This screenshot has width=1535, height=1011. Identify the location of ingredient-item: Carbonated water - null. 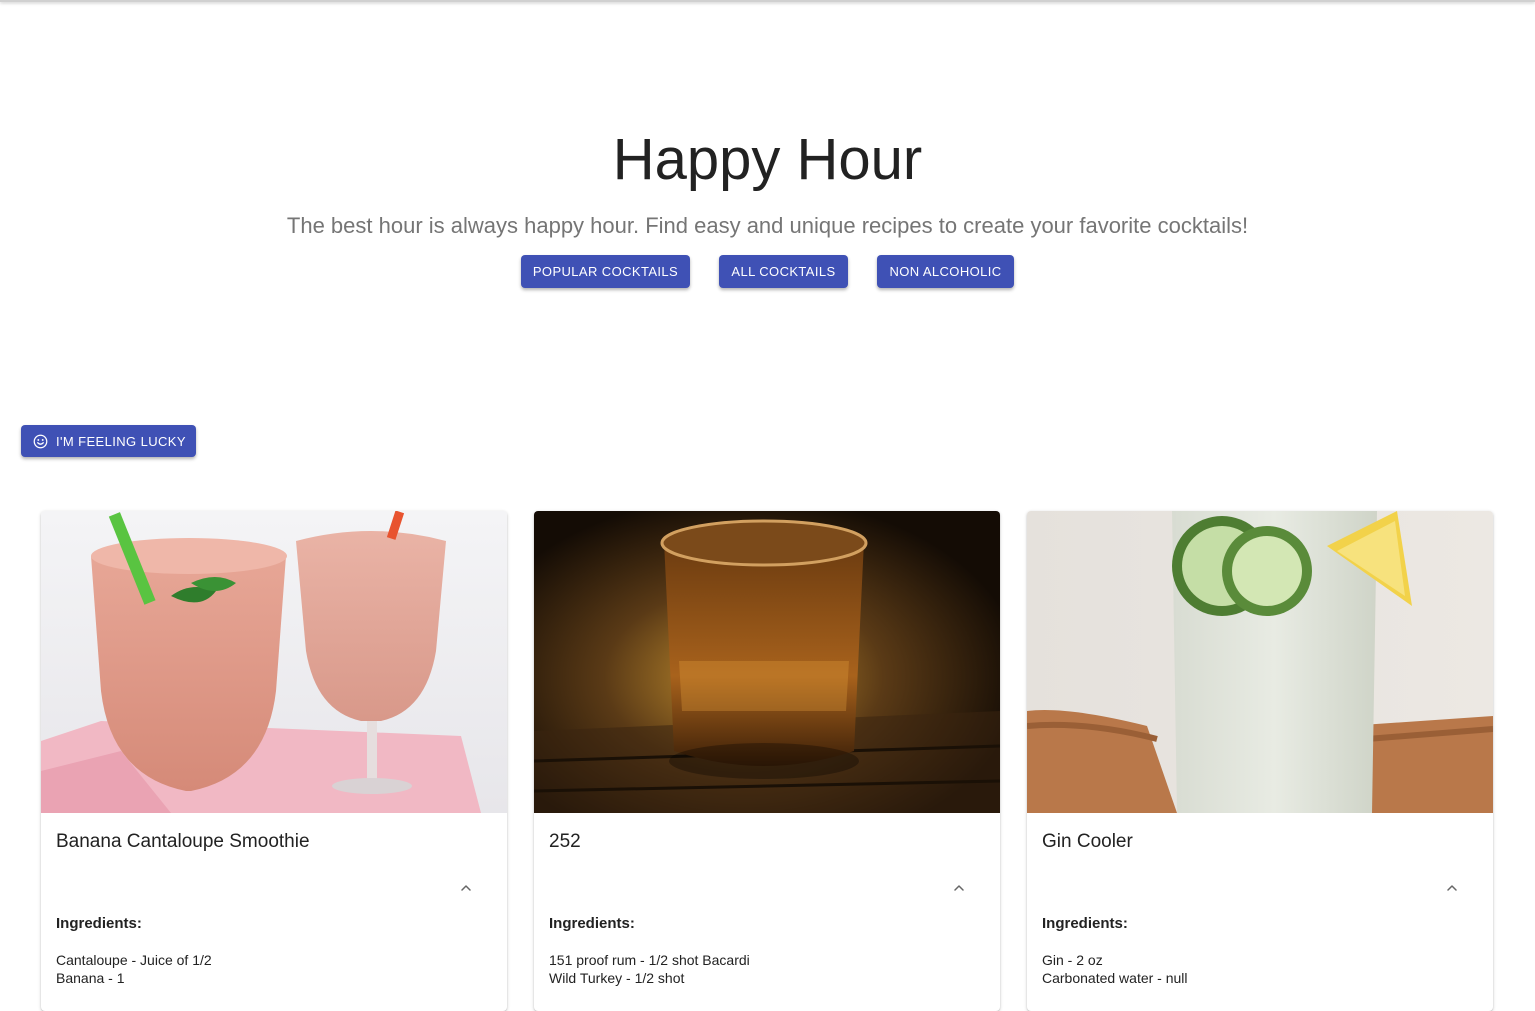
(1115, 978).